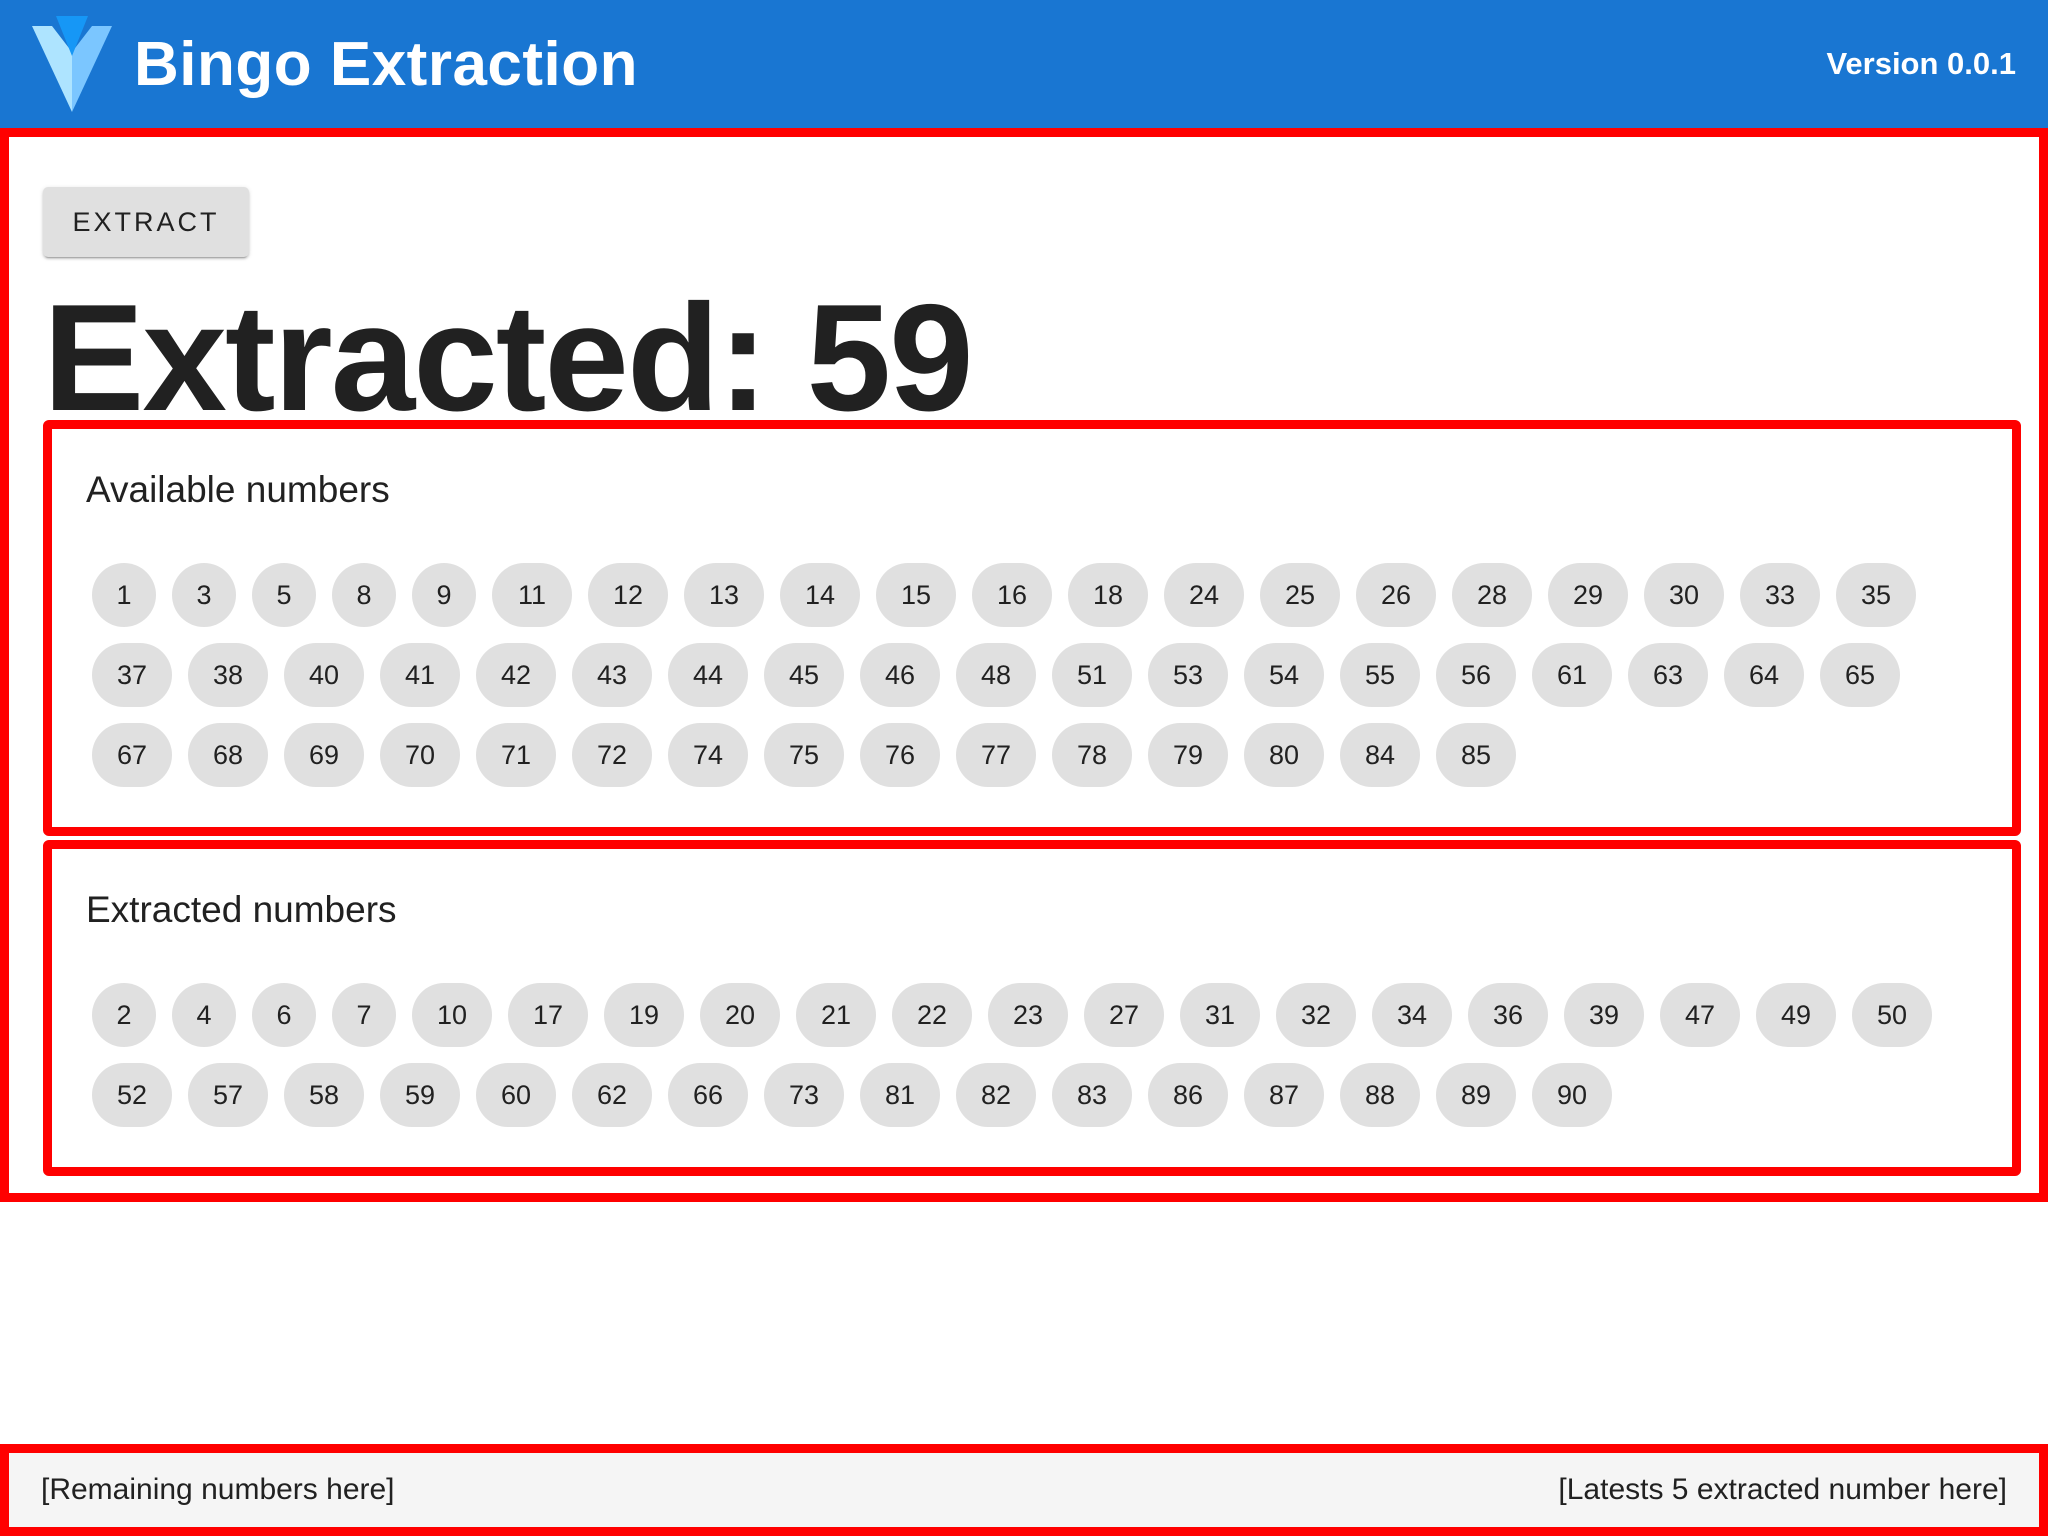 The height and width of the screenshot is (1536, 2048). I want to click on vuetify-logo-icon, so click(72, 64).